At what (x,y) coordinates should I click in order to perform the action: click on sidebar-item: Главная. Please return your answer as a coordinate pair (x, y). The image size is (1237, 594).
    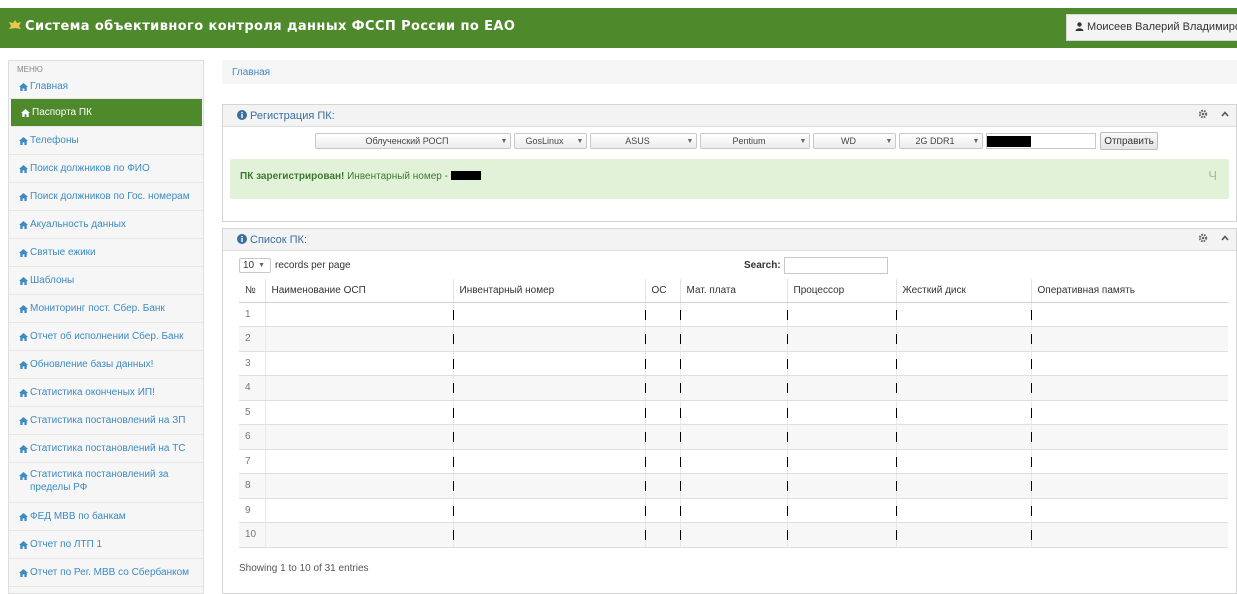
    Looking at the image, I should click on (106, 87).